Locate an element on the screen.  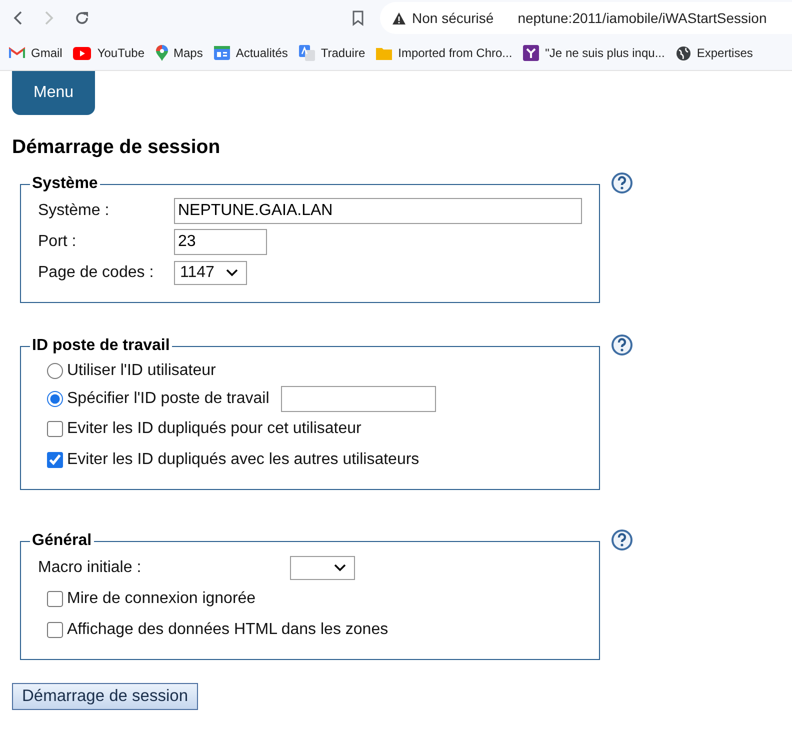
bookmark-item: YouTube is located at coordinates (108, 53).